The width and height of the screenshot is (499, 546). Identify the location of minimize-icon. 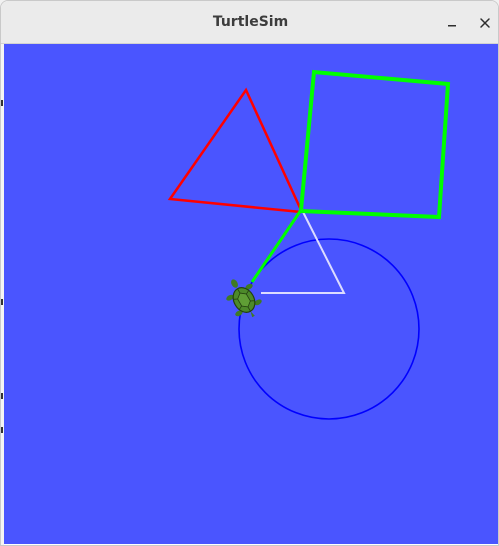
(452, 23).